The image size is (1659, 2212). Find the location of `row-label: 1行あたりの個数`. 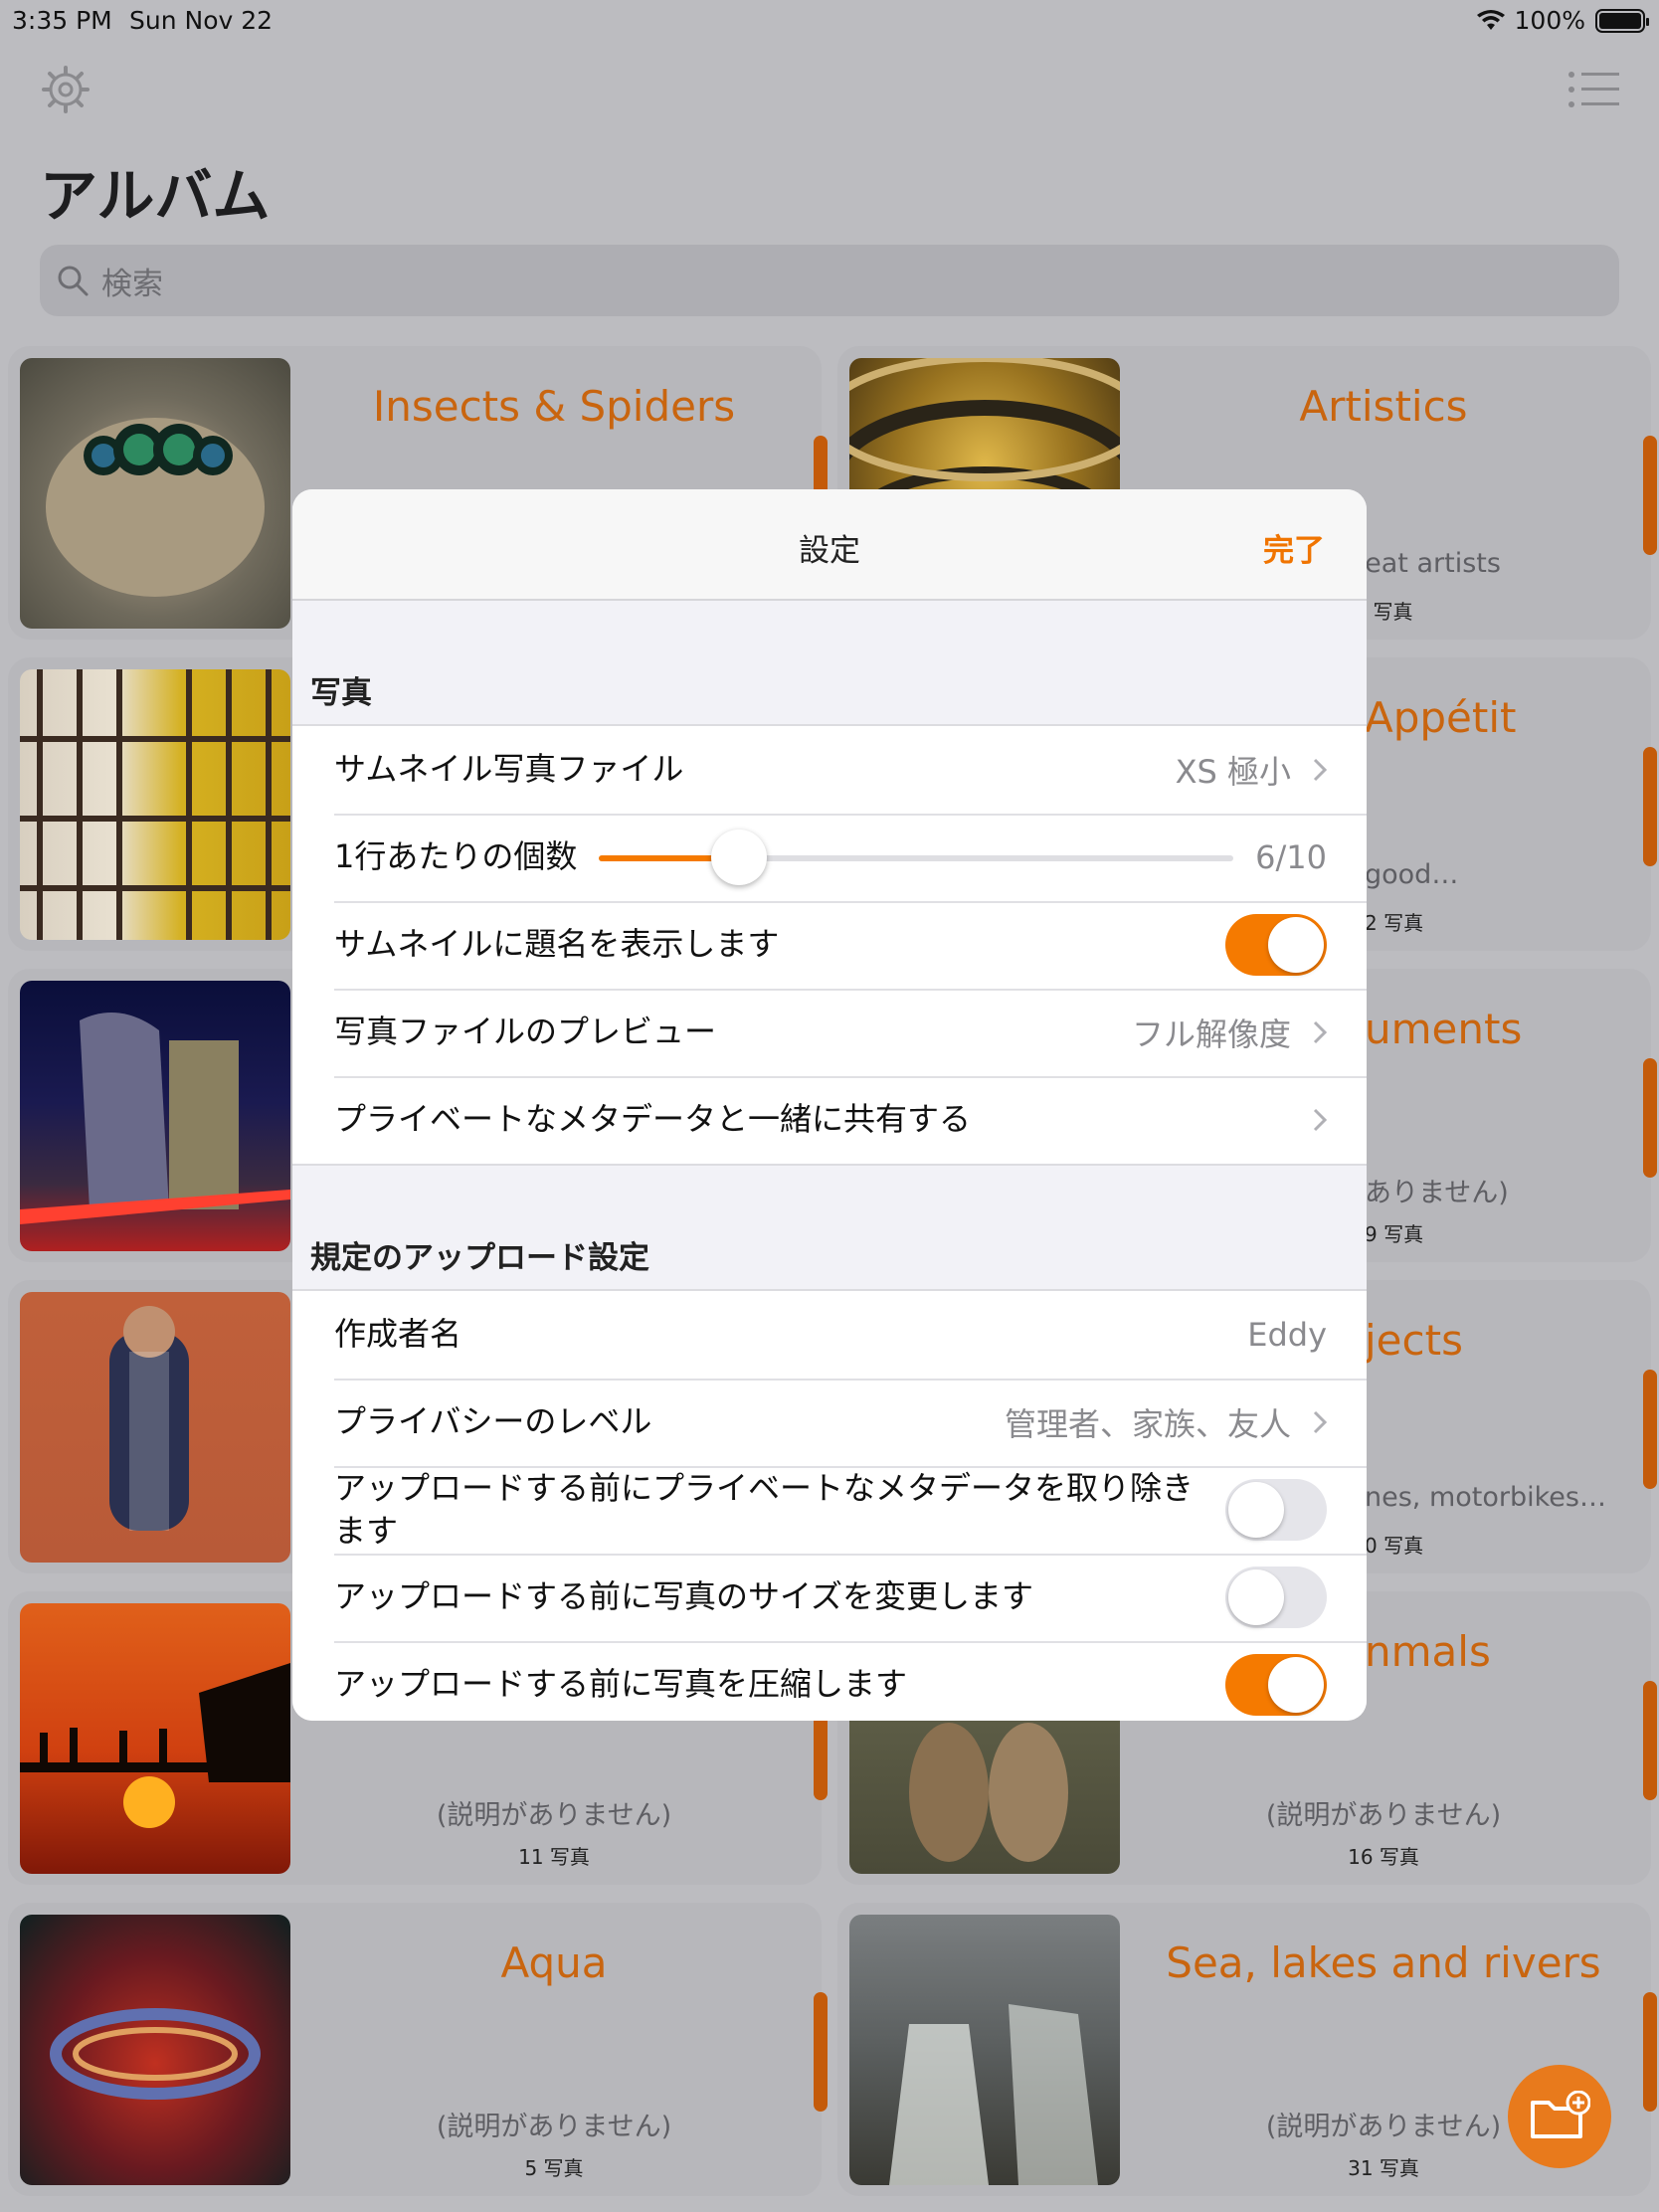

row-label: 1行あたりの個数 is located at coordinates (456, 856).